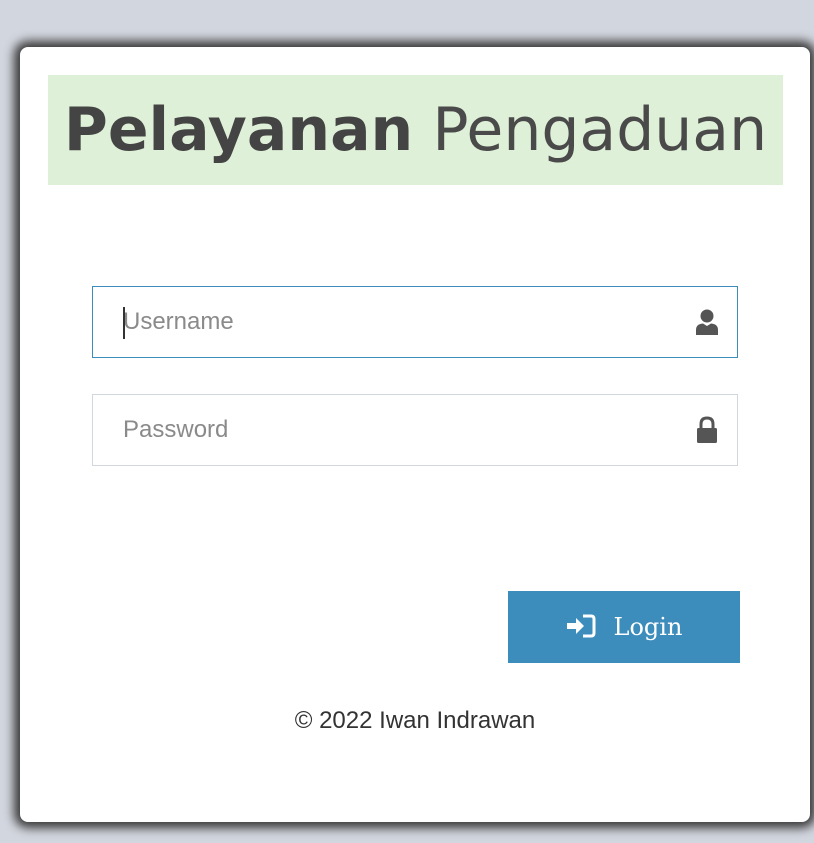 The width and height of the screenshot is (814, 843). Describe the element at coordinates (707, 322) in the screenshot. I see `user-icon` at that location.